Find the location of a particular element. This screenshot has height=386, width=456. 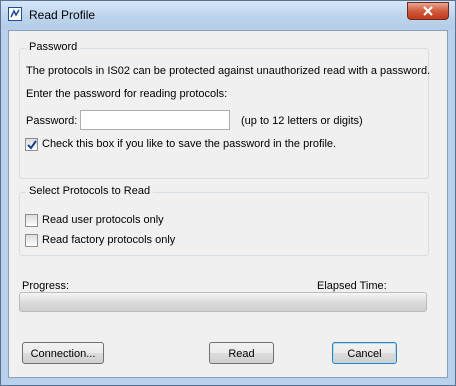

read-user-only-label: Read user protocols only is located at coordinates (103, 220).